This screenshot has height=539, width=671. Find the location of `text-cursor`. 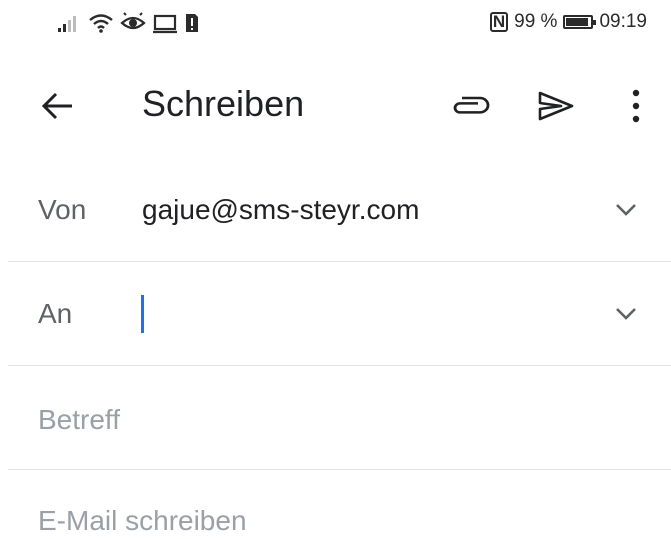

text-cursor is located at coordinates (142, 314).